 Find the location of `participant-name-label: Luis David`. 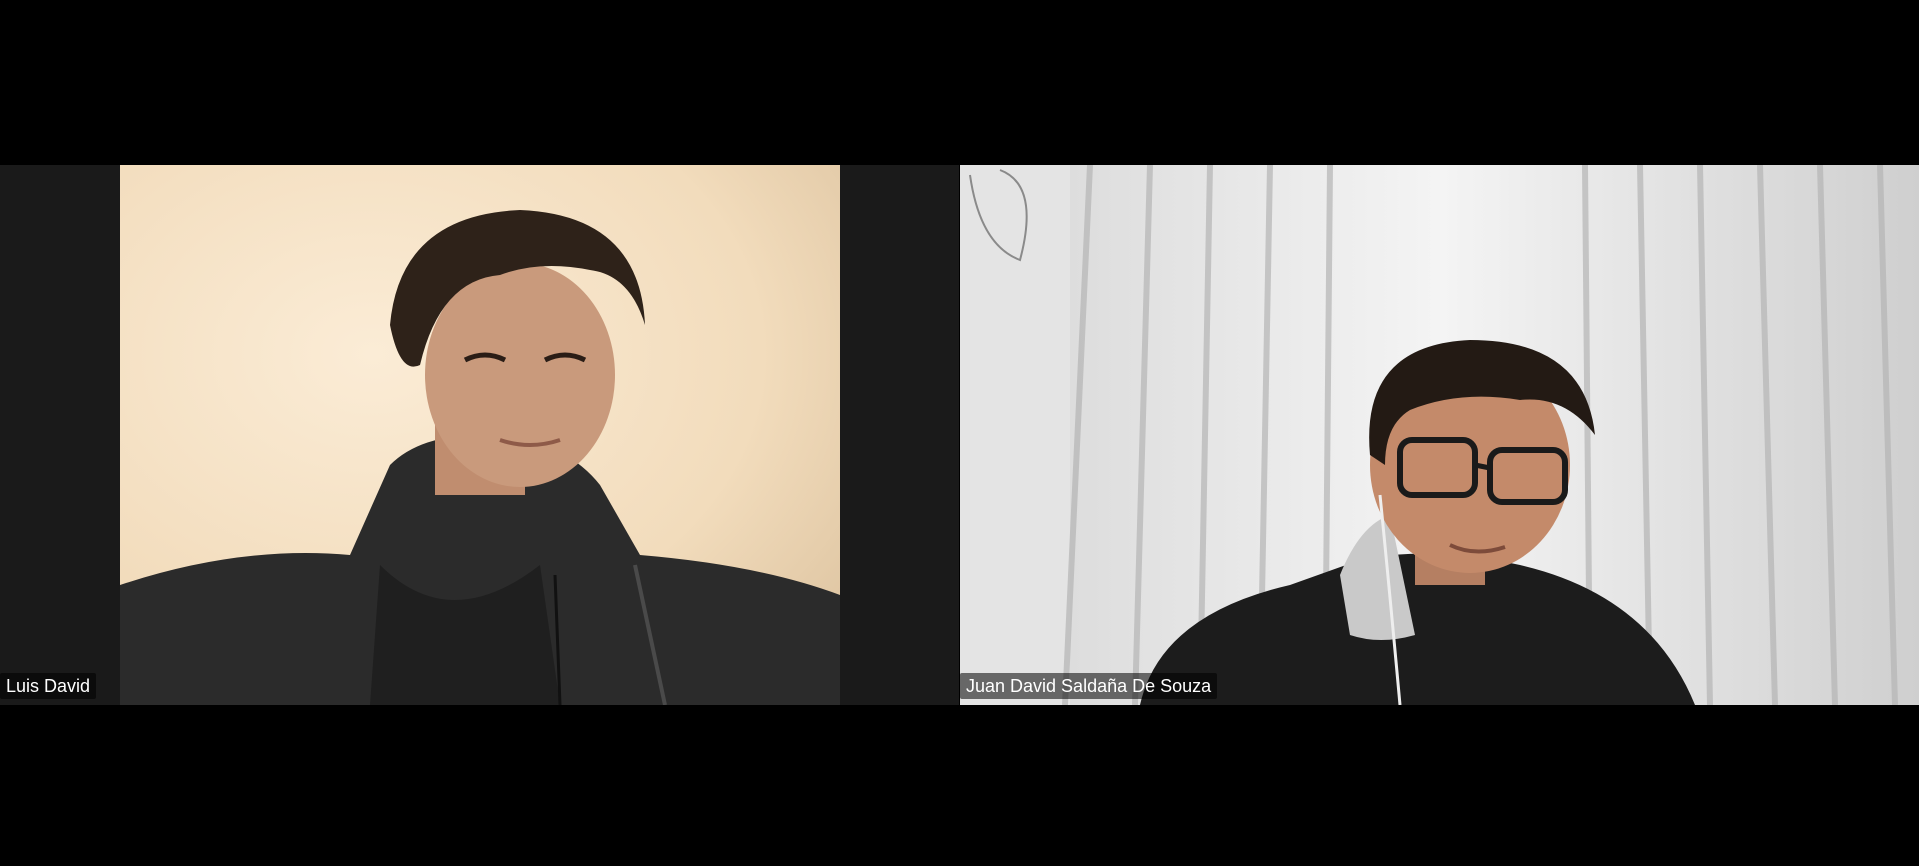

participant-name-label: Luis David is located at coordinates (48, 686).